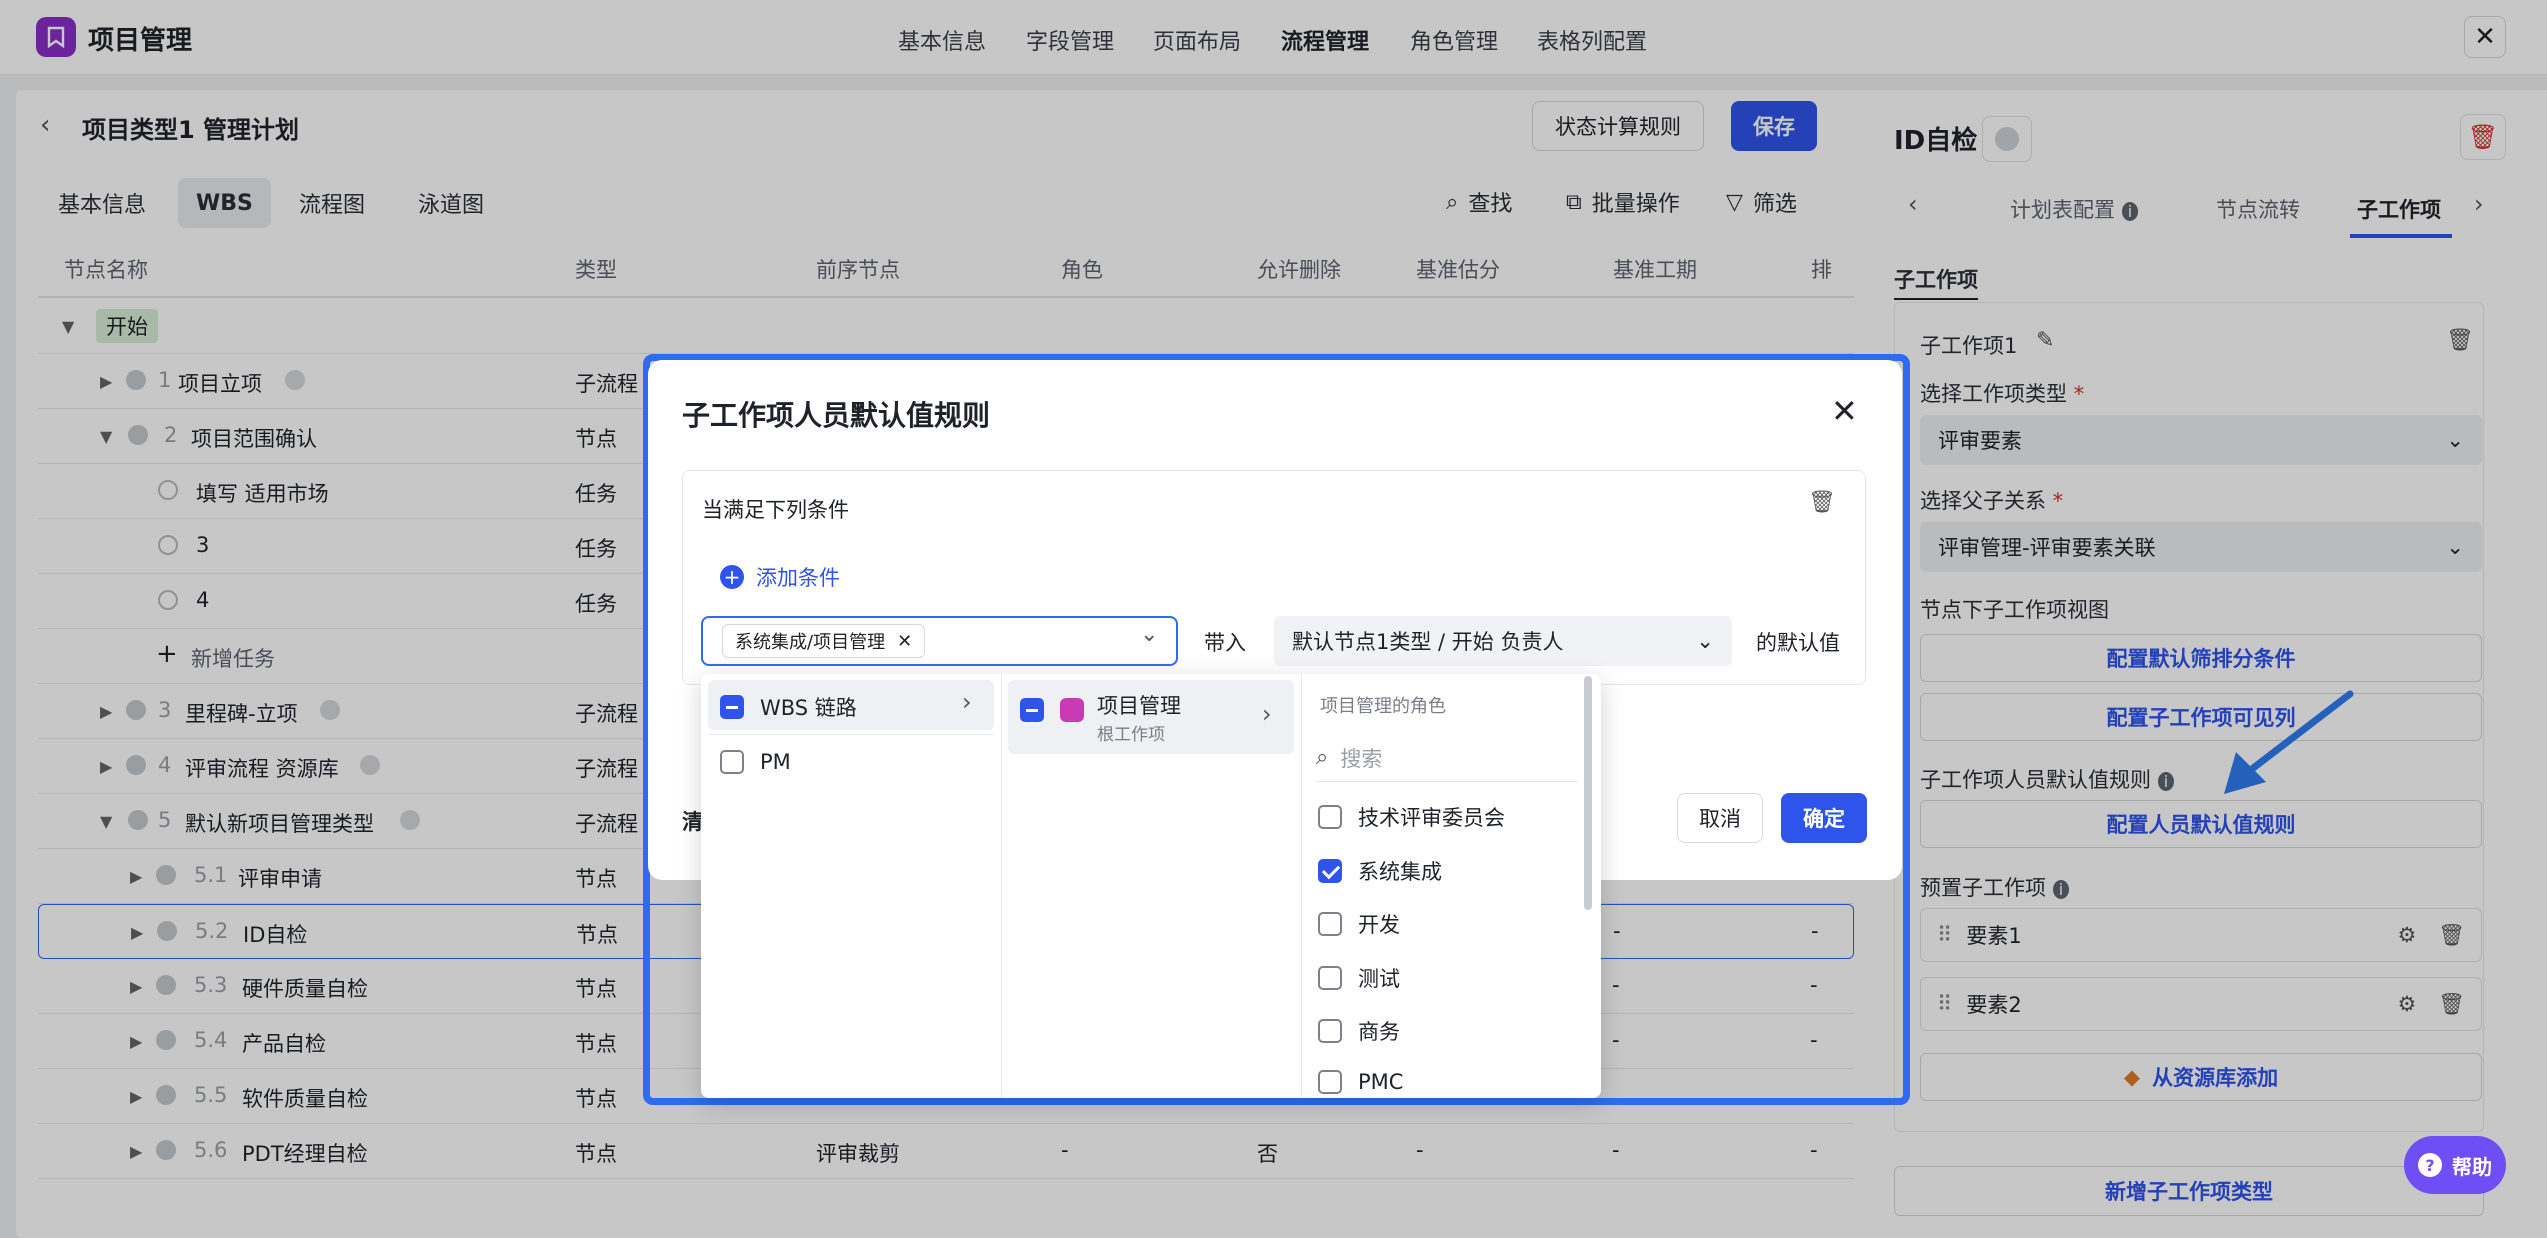  Describe the element at coordinates (1072, 710) in the screenshot. I see `project-icon` at that location.